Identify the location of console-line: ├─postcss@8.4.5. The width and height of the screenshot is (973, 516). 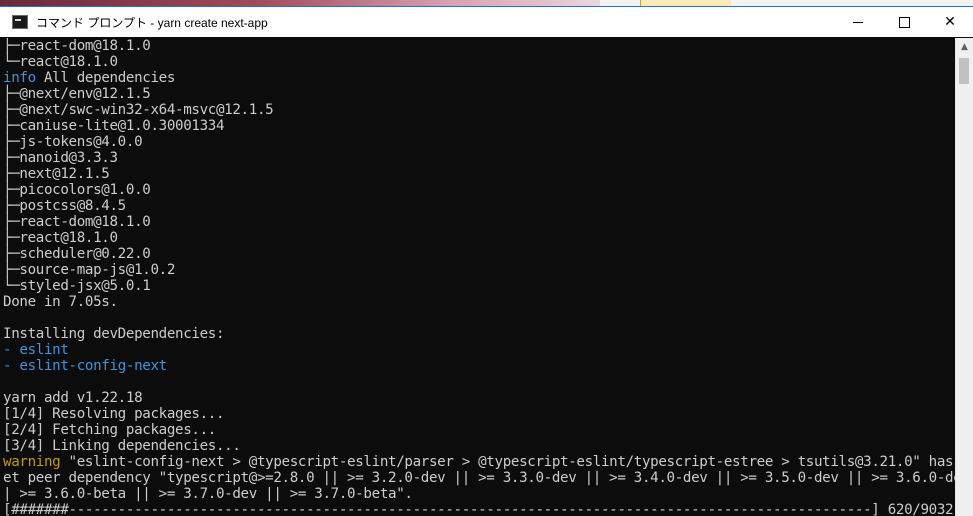
(478, 206).